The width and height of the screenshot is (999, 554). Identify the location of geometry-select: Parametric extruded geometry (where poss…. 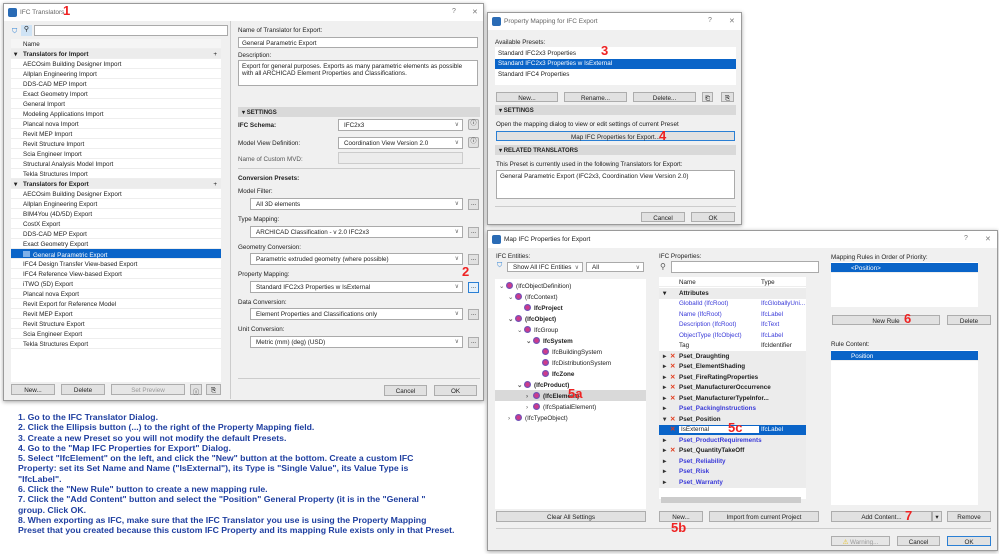
(356, 259).